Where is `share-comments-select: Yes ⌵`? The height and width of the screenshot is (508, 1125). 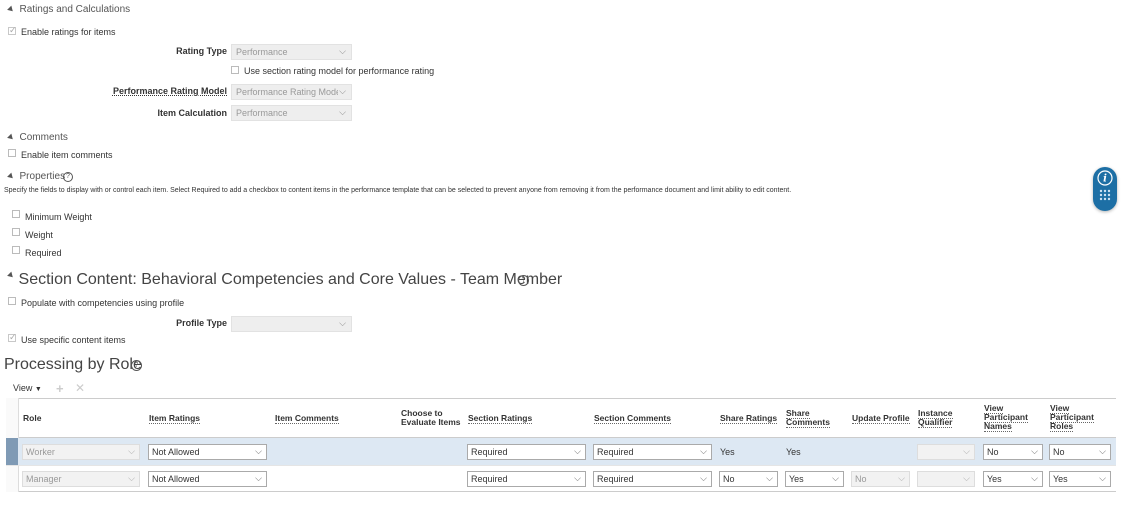
share-comments-select: Yes ⌵ is located at coordinates (814, 479).